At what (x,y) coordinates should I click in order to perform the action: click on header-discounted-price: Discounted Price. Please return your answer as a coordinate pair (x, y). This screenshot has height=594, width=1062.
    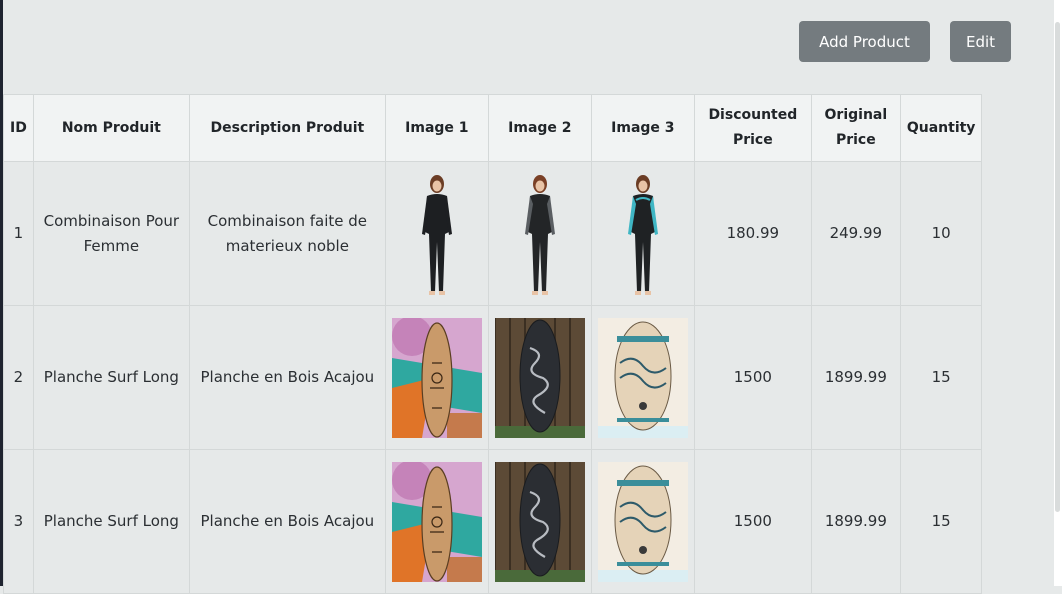
    Looking at the image, I should click on (752, 128).